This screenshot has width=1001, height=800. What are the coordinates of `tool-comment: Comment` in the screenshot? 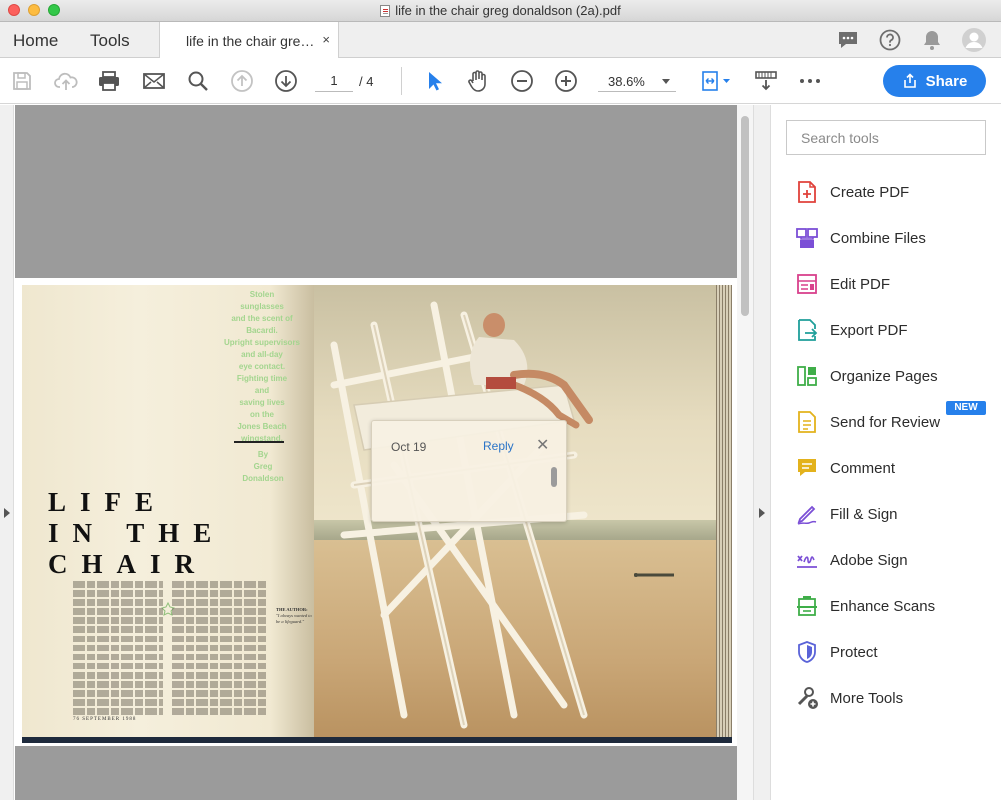 It's located at (894, 468).